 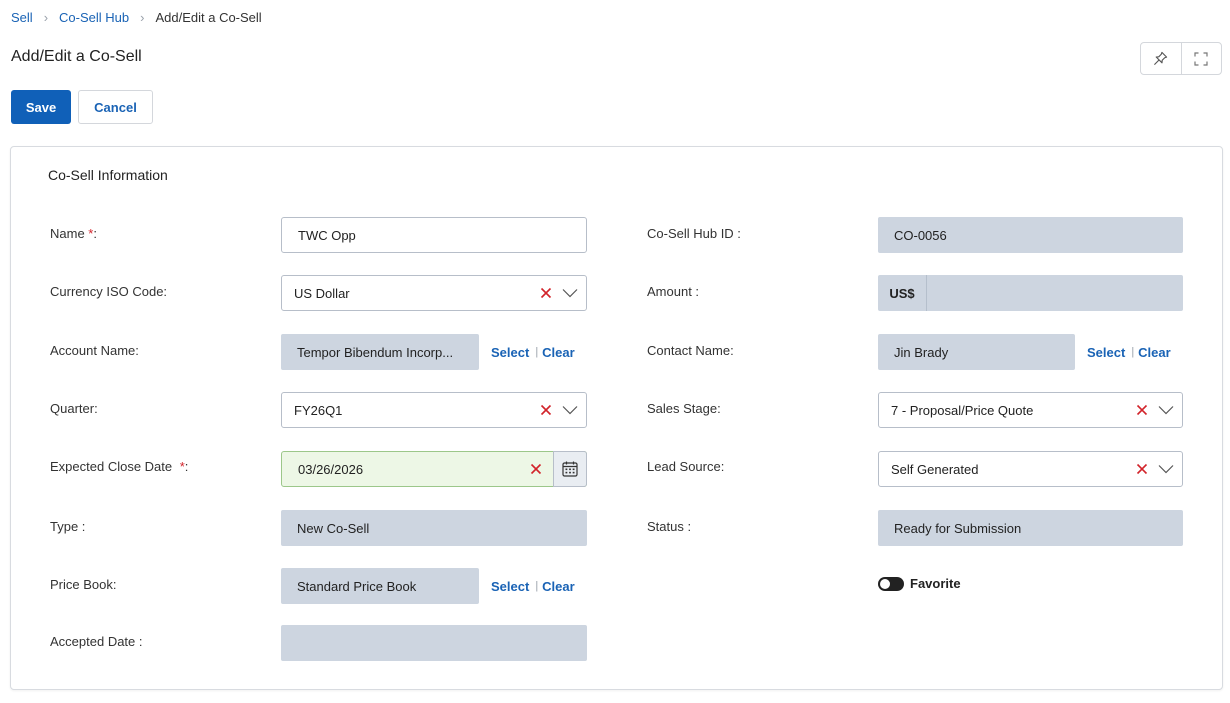 I want to click on expected-close-date-input: 03/26/2026, so click(x=434, y=469).